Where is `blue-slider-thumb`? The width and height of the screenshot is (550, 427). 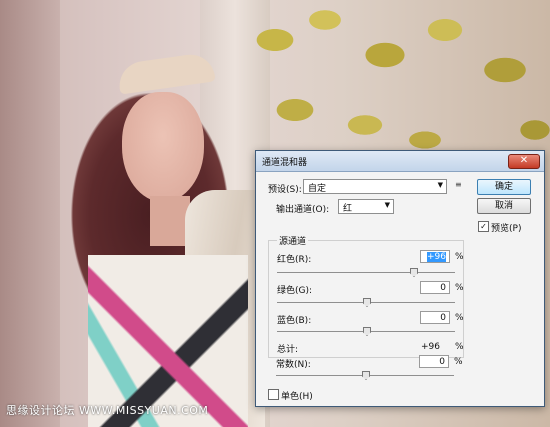
blue-slider-thumb is located at coordinates (367, 331).